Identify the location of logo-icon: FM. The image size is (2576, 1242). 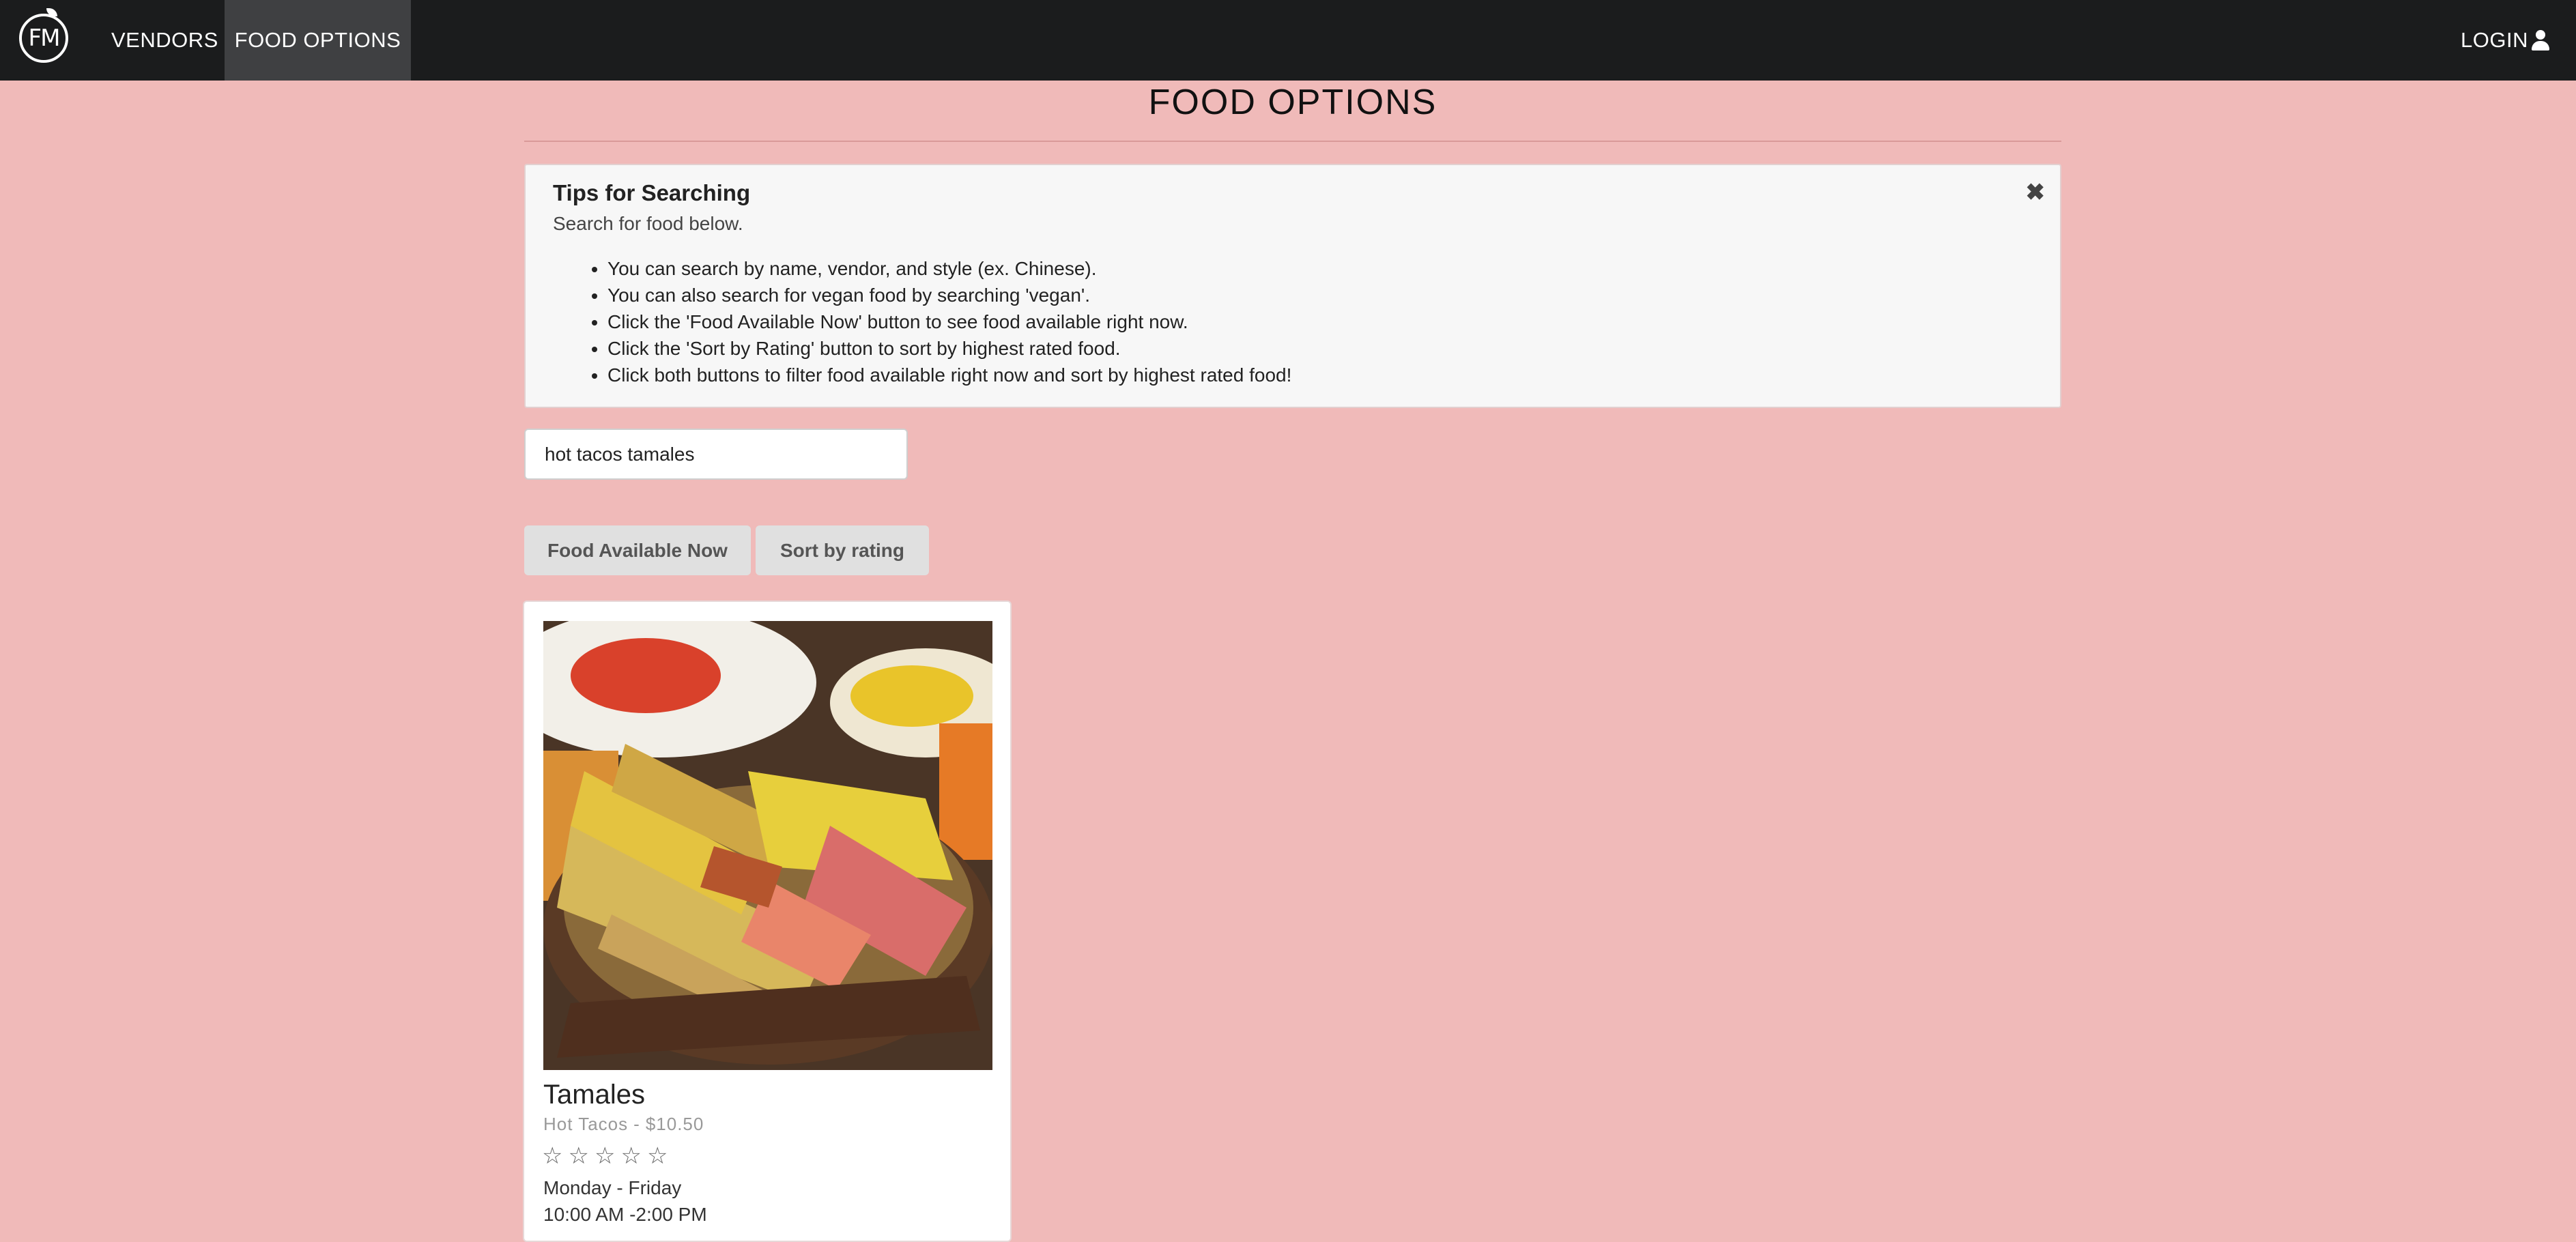
(43, 35).